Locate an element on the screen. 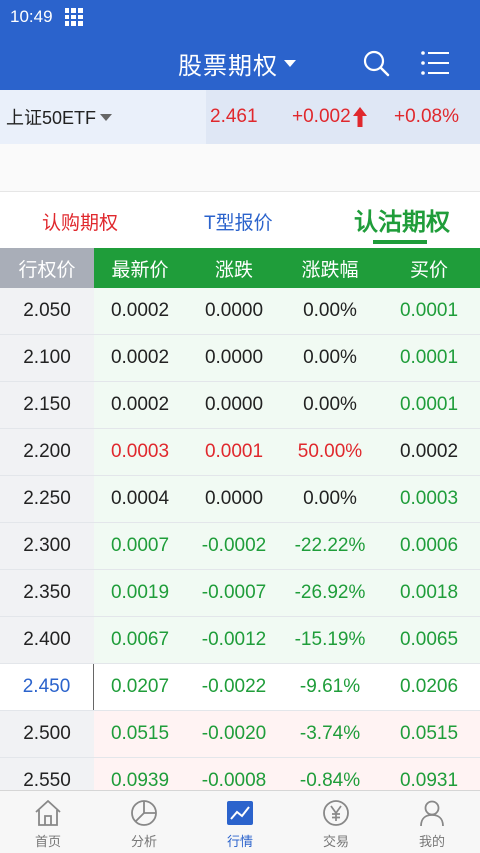 This screenshot has width=480, height=853. page-title-dropdown: 股票期权 is located at coordinates (237, 63).